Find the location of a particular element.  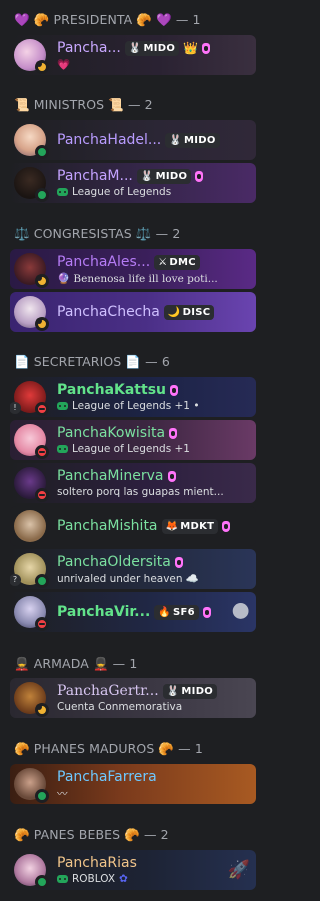

member-status-text: 💗 is located at coordinates (64, 64).